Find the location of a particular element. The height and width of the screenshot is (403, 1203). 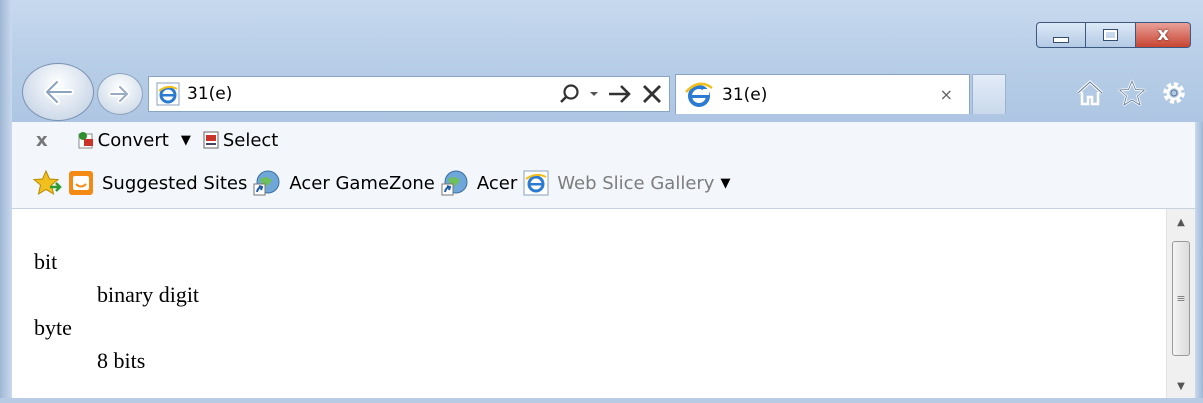

fav-suggested-sites: Suggested Sites is located at coordinates (157, 183).